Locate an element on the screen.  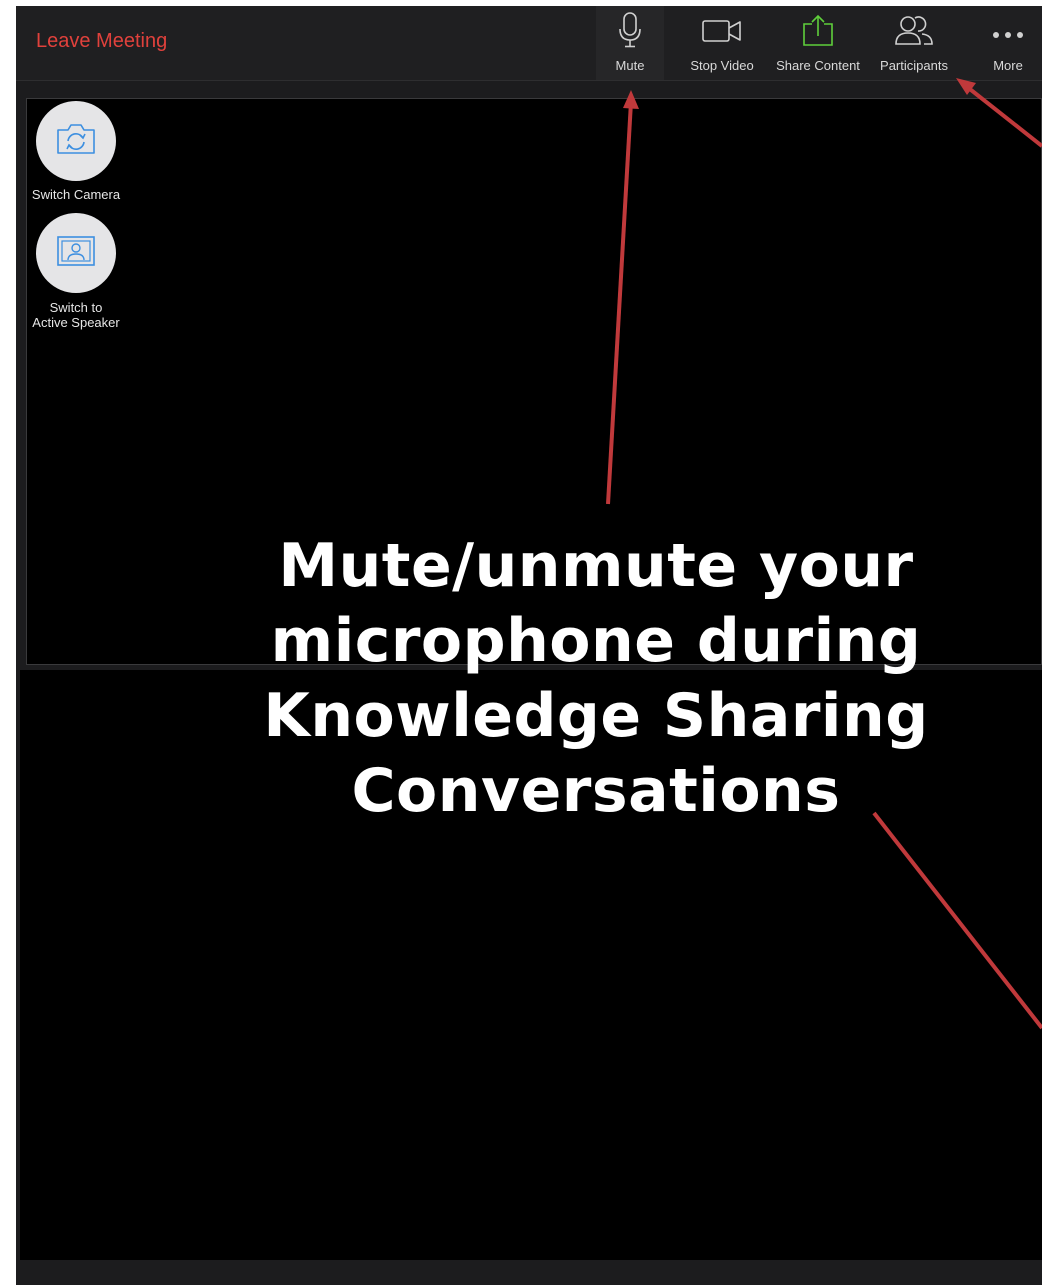
stop-video-label: Stop Video is located at coordinates (722, 65).